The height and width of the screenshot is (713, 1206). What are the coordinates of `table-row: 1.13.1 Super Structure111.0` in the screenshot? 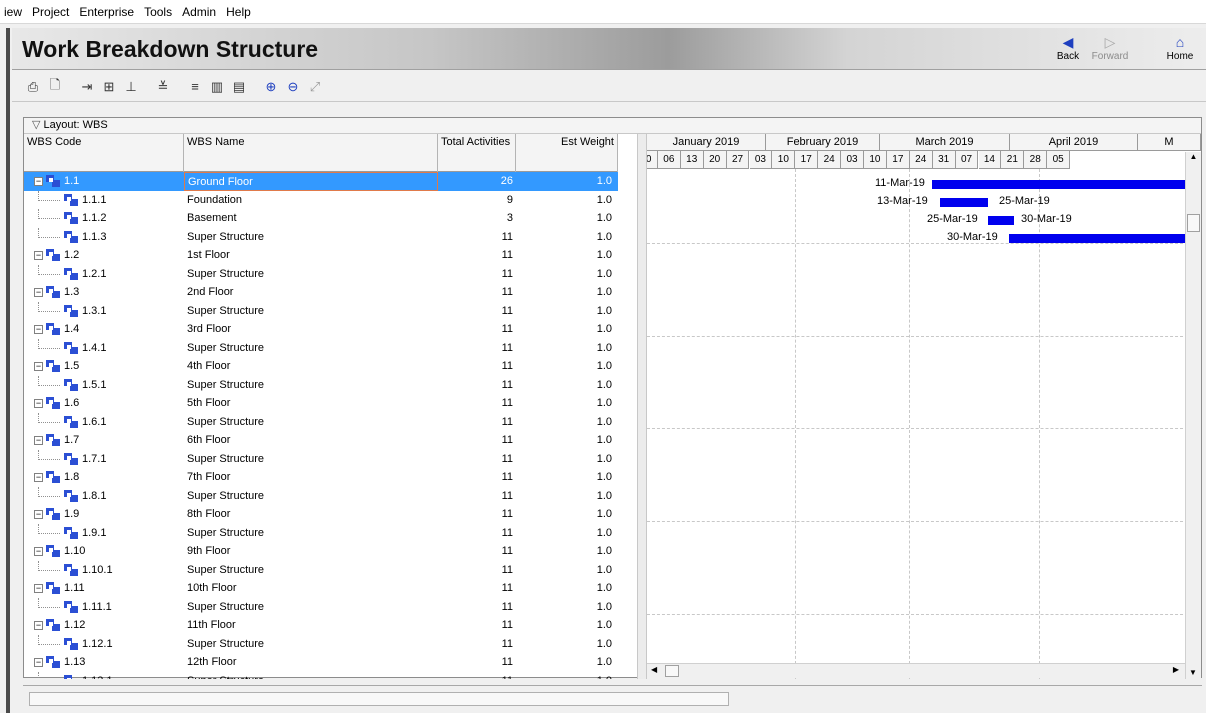 It's located at (321, 675).